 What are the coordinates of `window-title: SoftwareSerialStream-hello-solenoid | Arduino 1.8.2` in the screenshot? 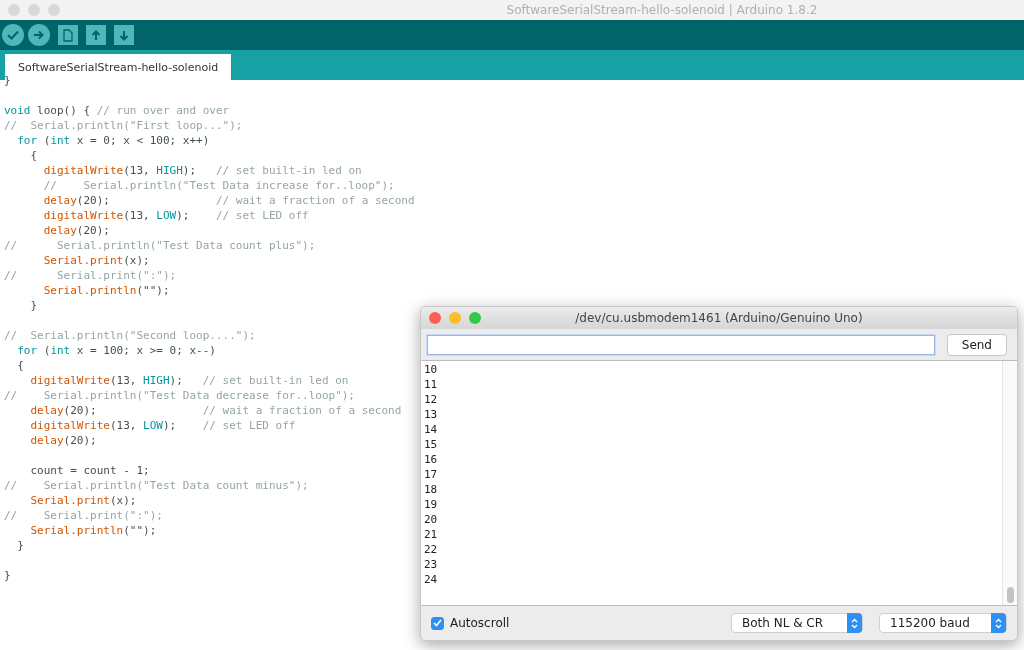 It's located at (662, 10).